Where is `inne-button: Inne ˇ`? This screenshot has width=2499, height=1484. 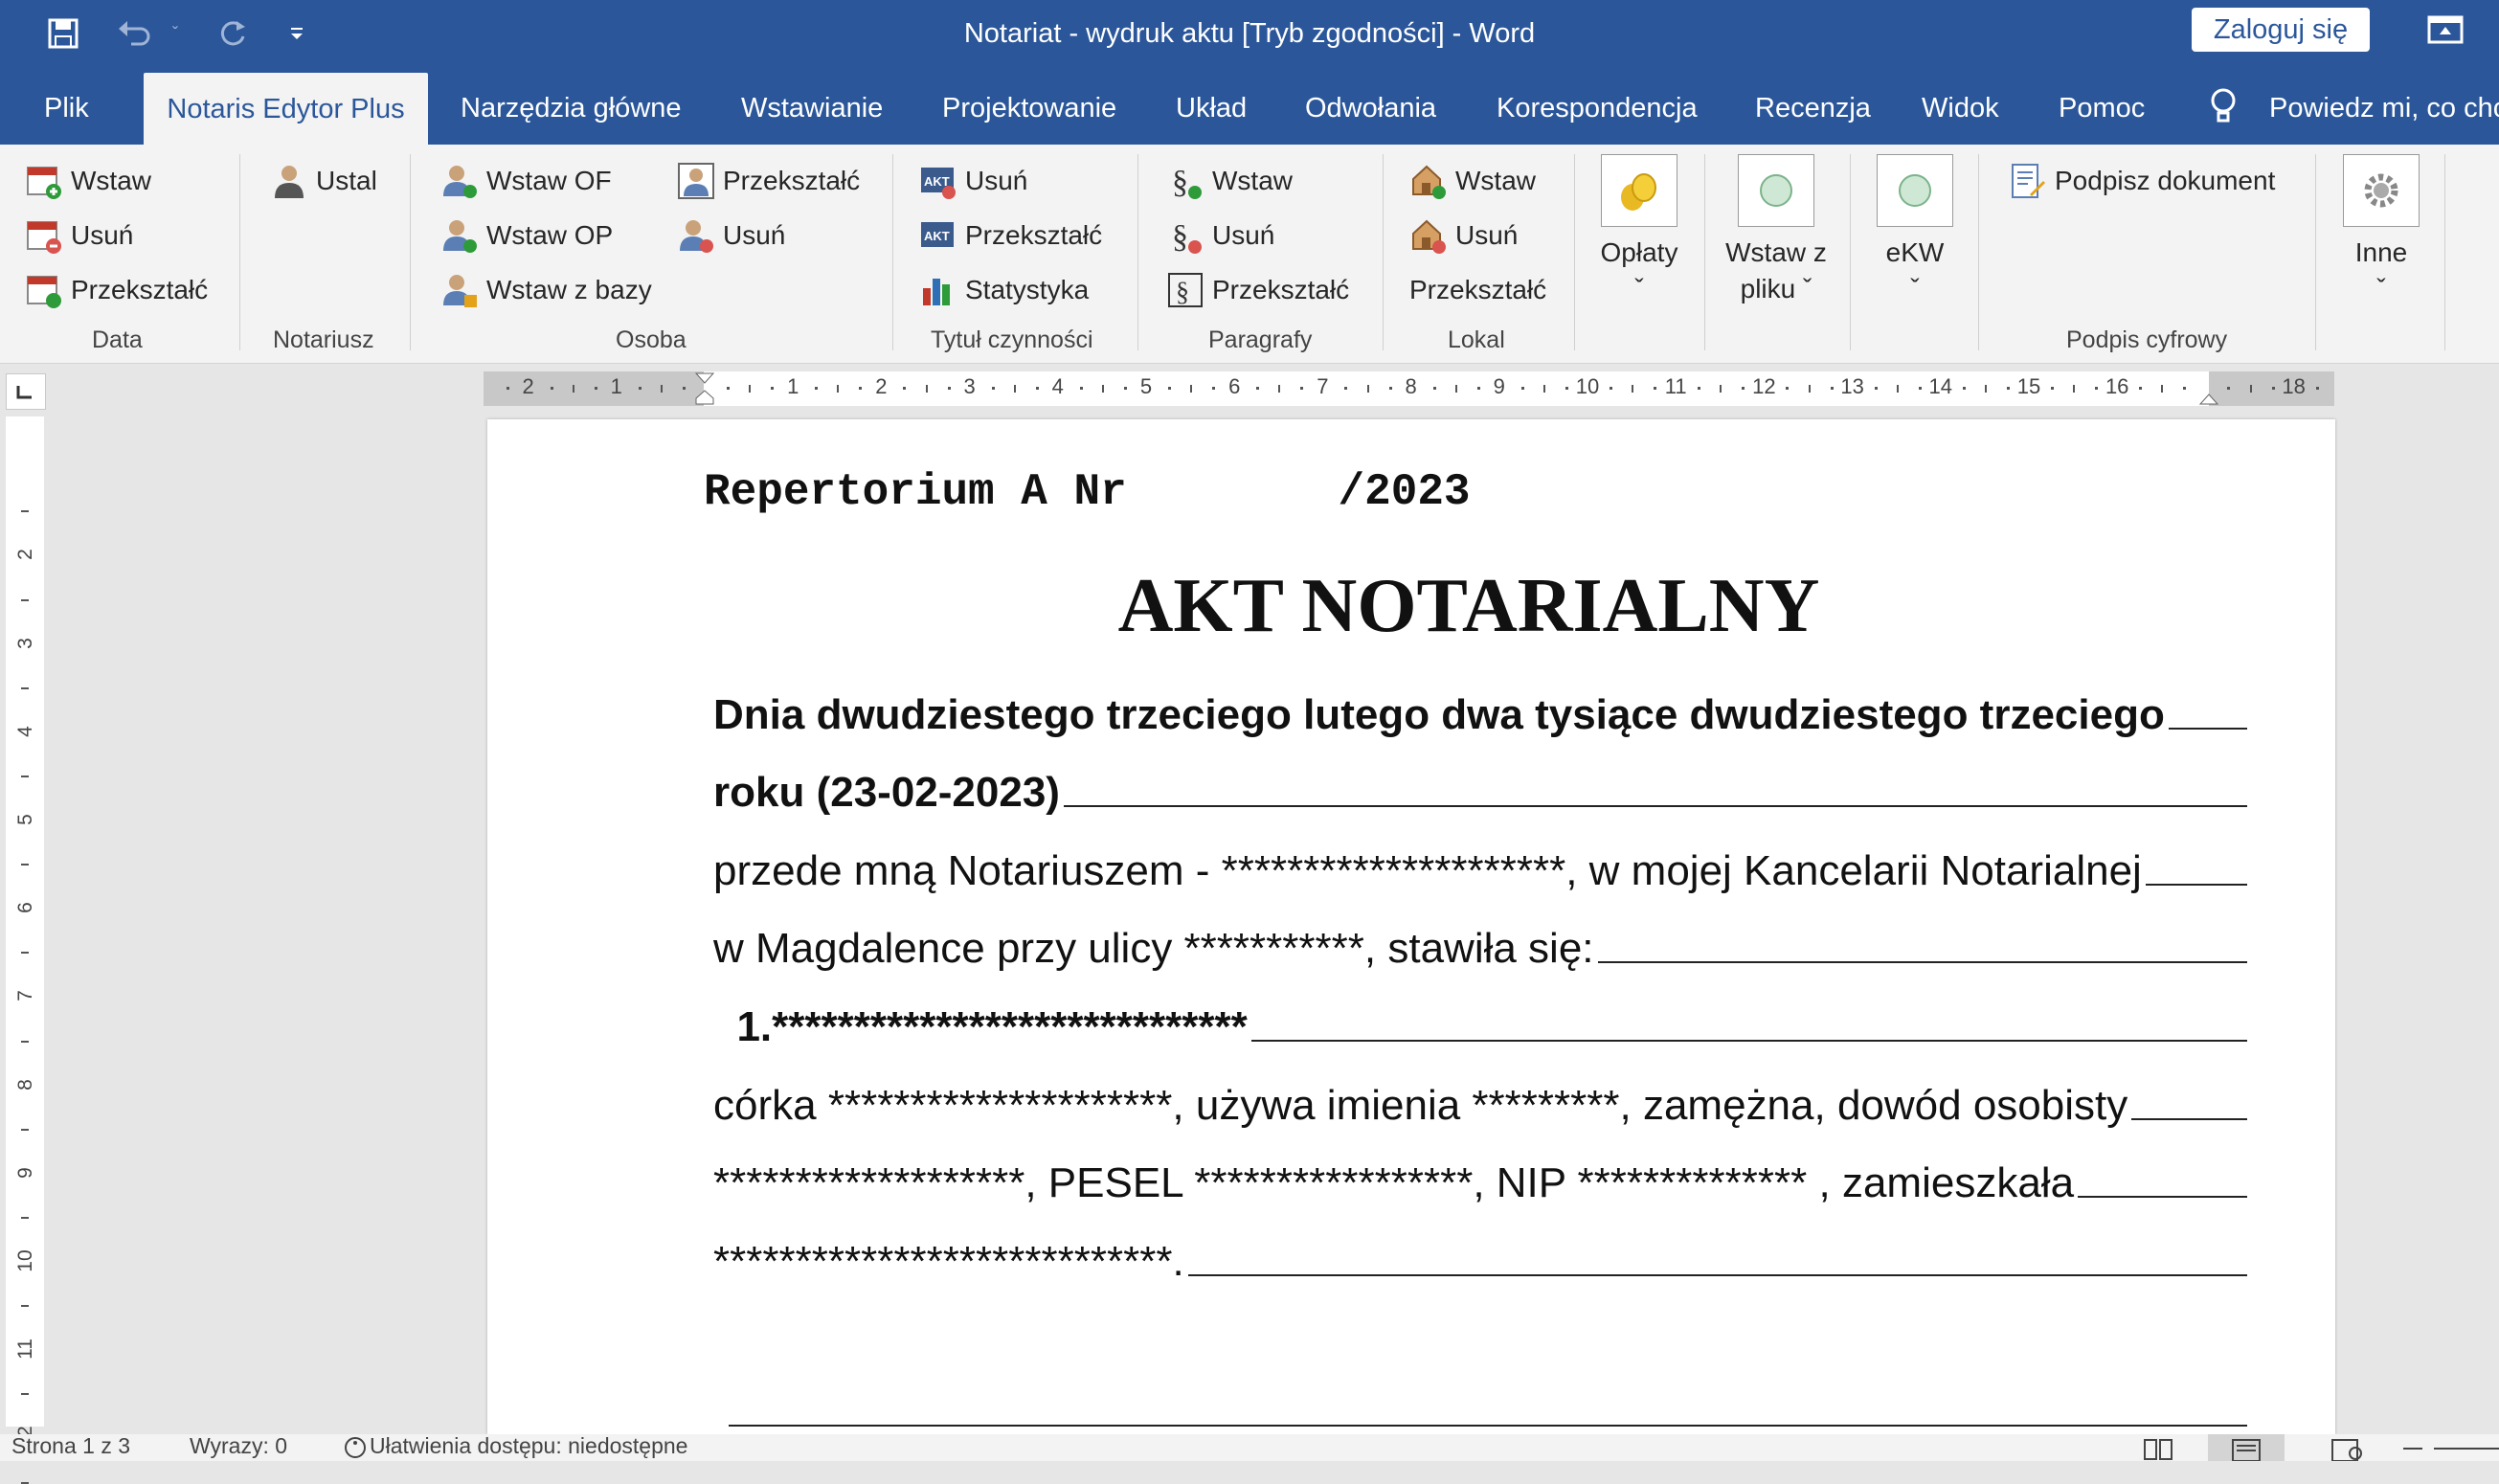 inne-button: Inne ˇ is located at coordinates (2381, 230).